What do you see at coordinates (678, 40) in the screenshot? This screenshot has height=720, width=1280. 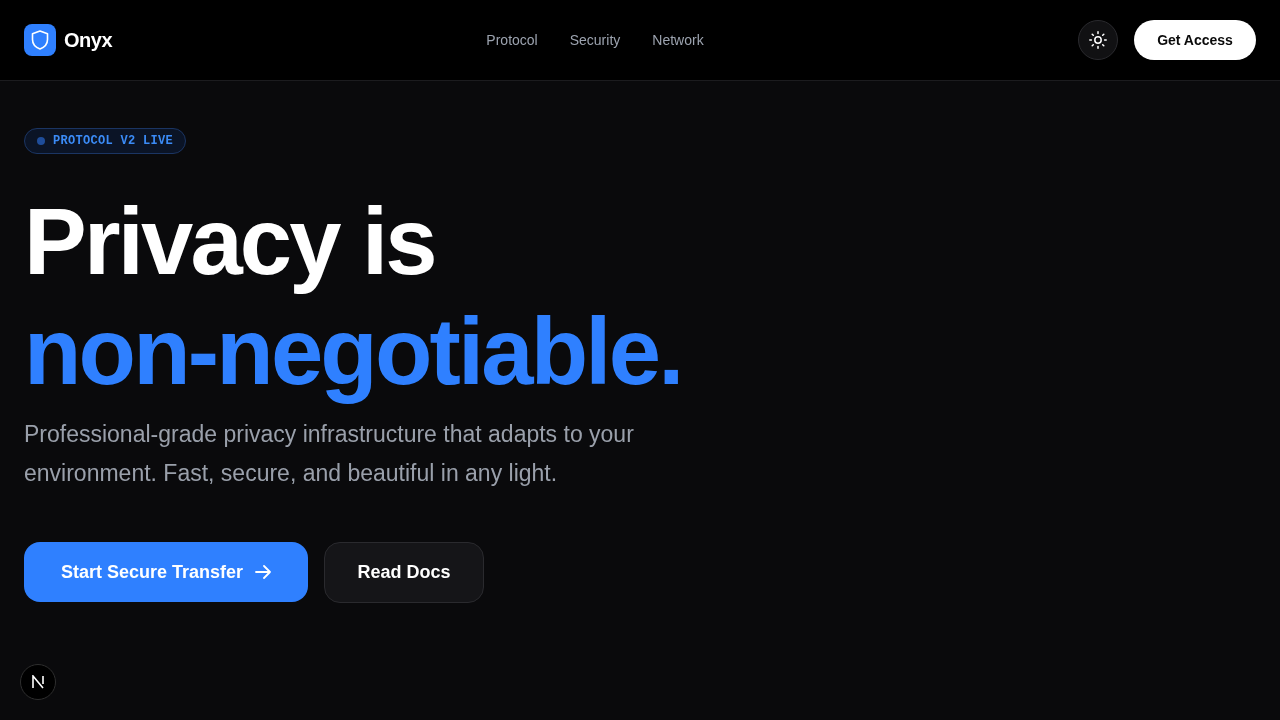 I see `nav-link: Network` at bounding box center [678, 40].